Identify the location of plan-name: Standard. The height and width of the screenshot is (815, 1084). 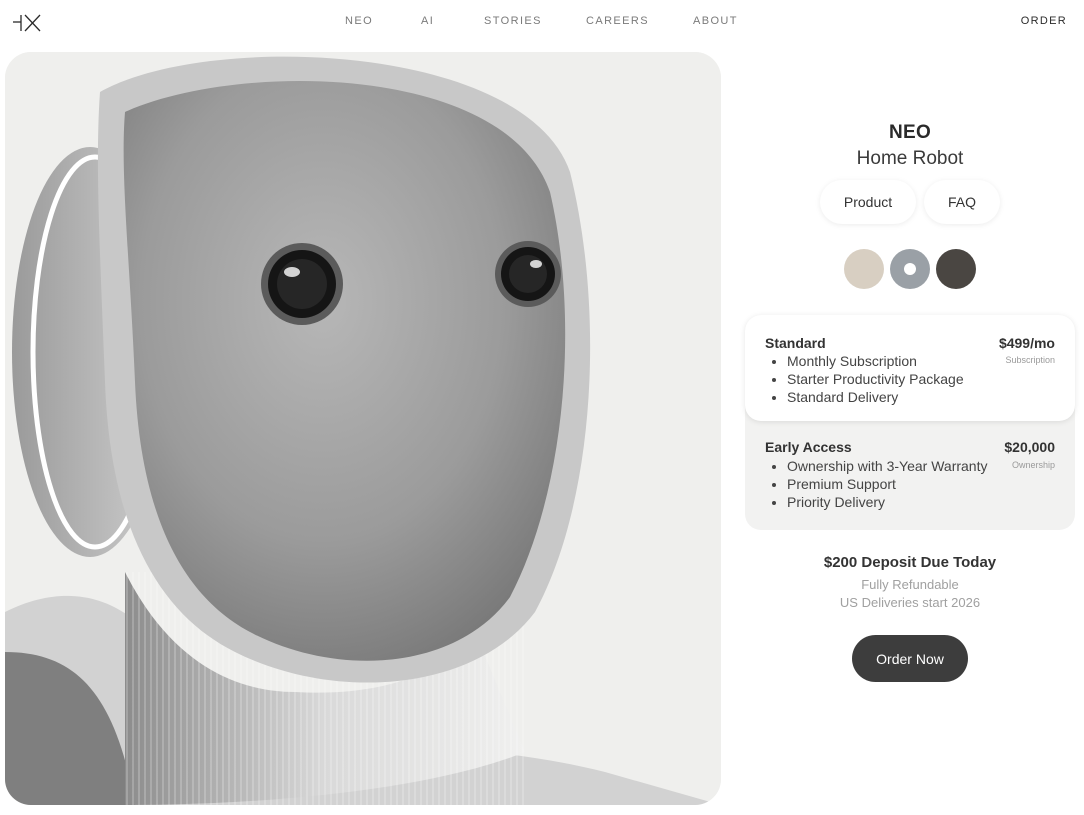
(795, 343).